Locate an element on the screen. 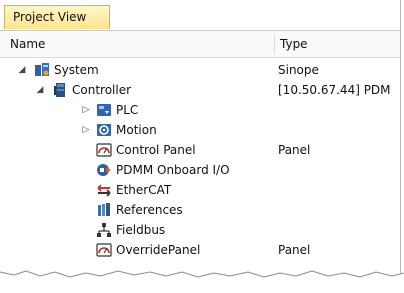  tab-strip: Project View is located at coordinates (200, 15).